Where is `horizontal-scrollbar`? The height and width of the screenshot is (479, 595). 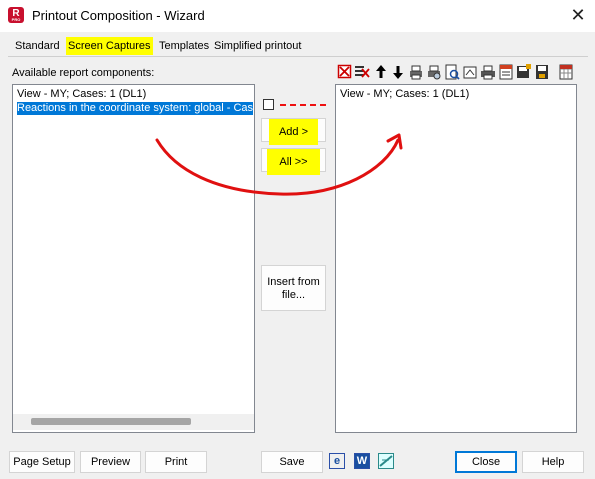 horizontal-scrollbar is located at coordinates (133, 422).